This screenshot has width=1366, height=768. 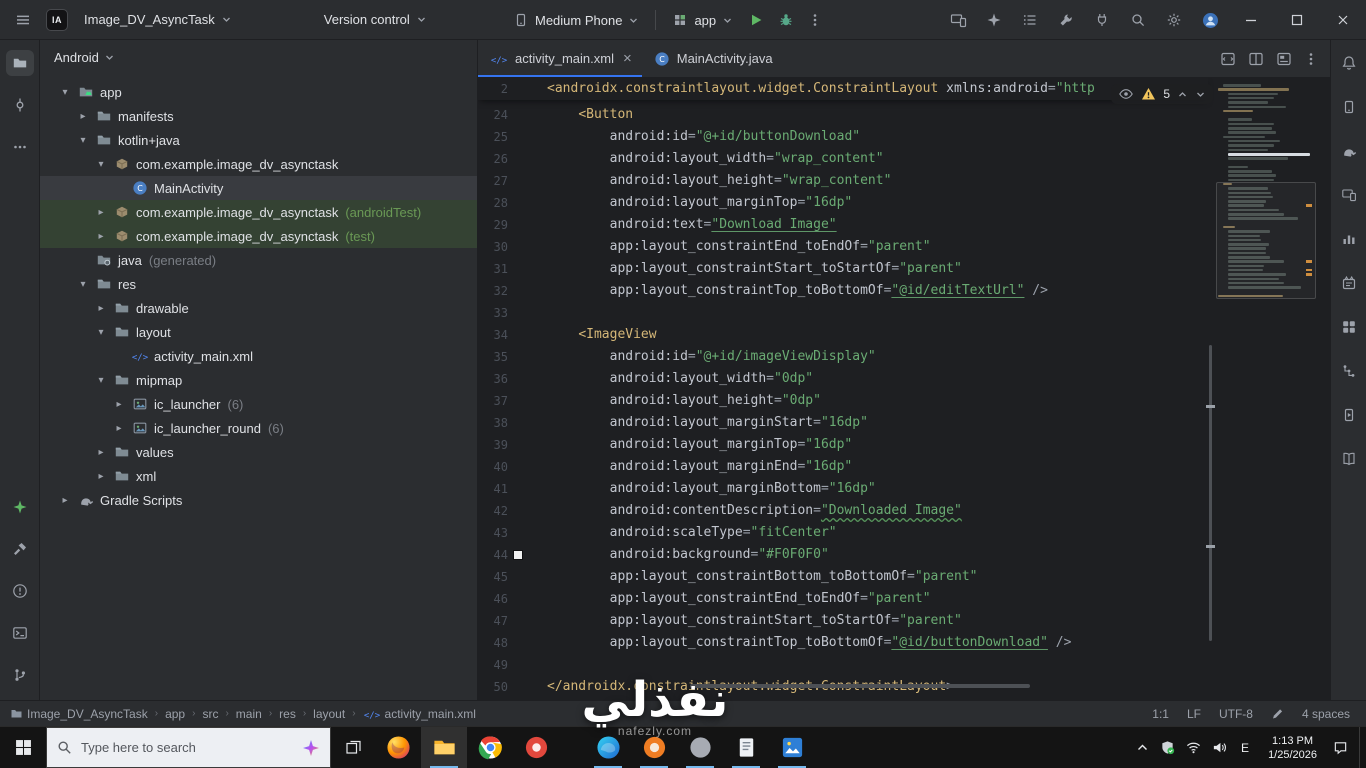 I want to click on tab-mainactivity-java: C MainActivity.java, so click(x=712, y=58).